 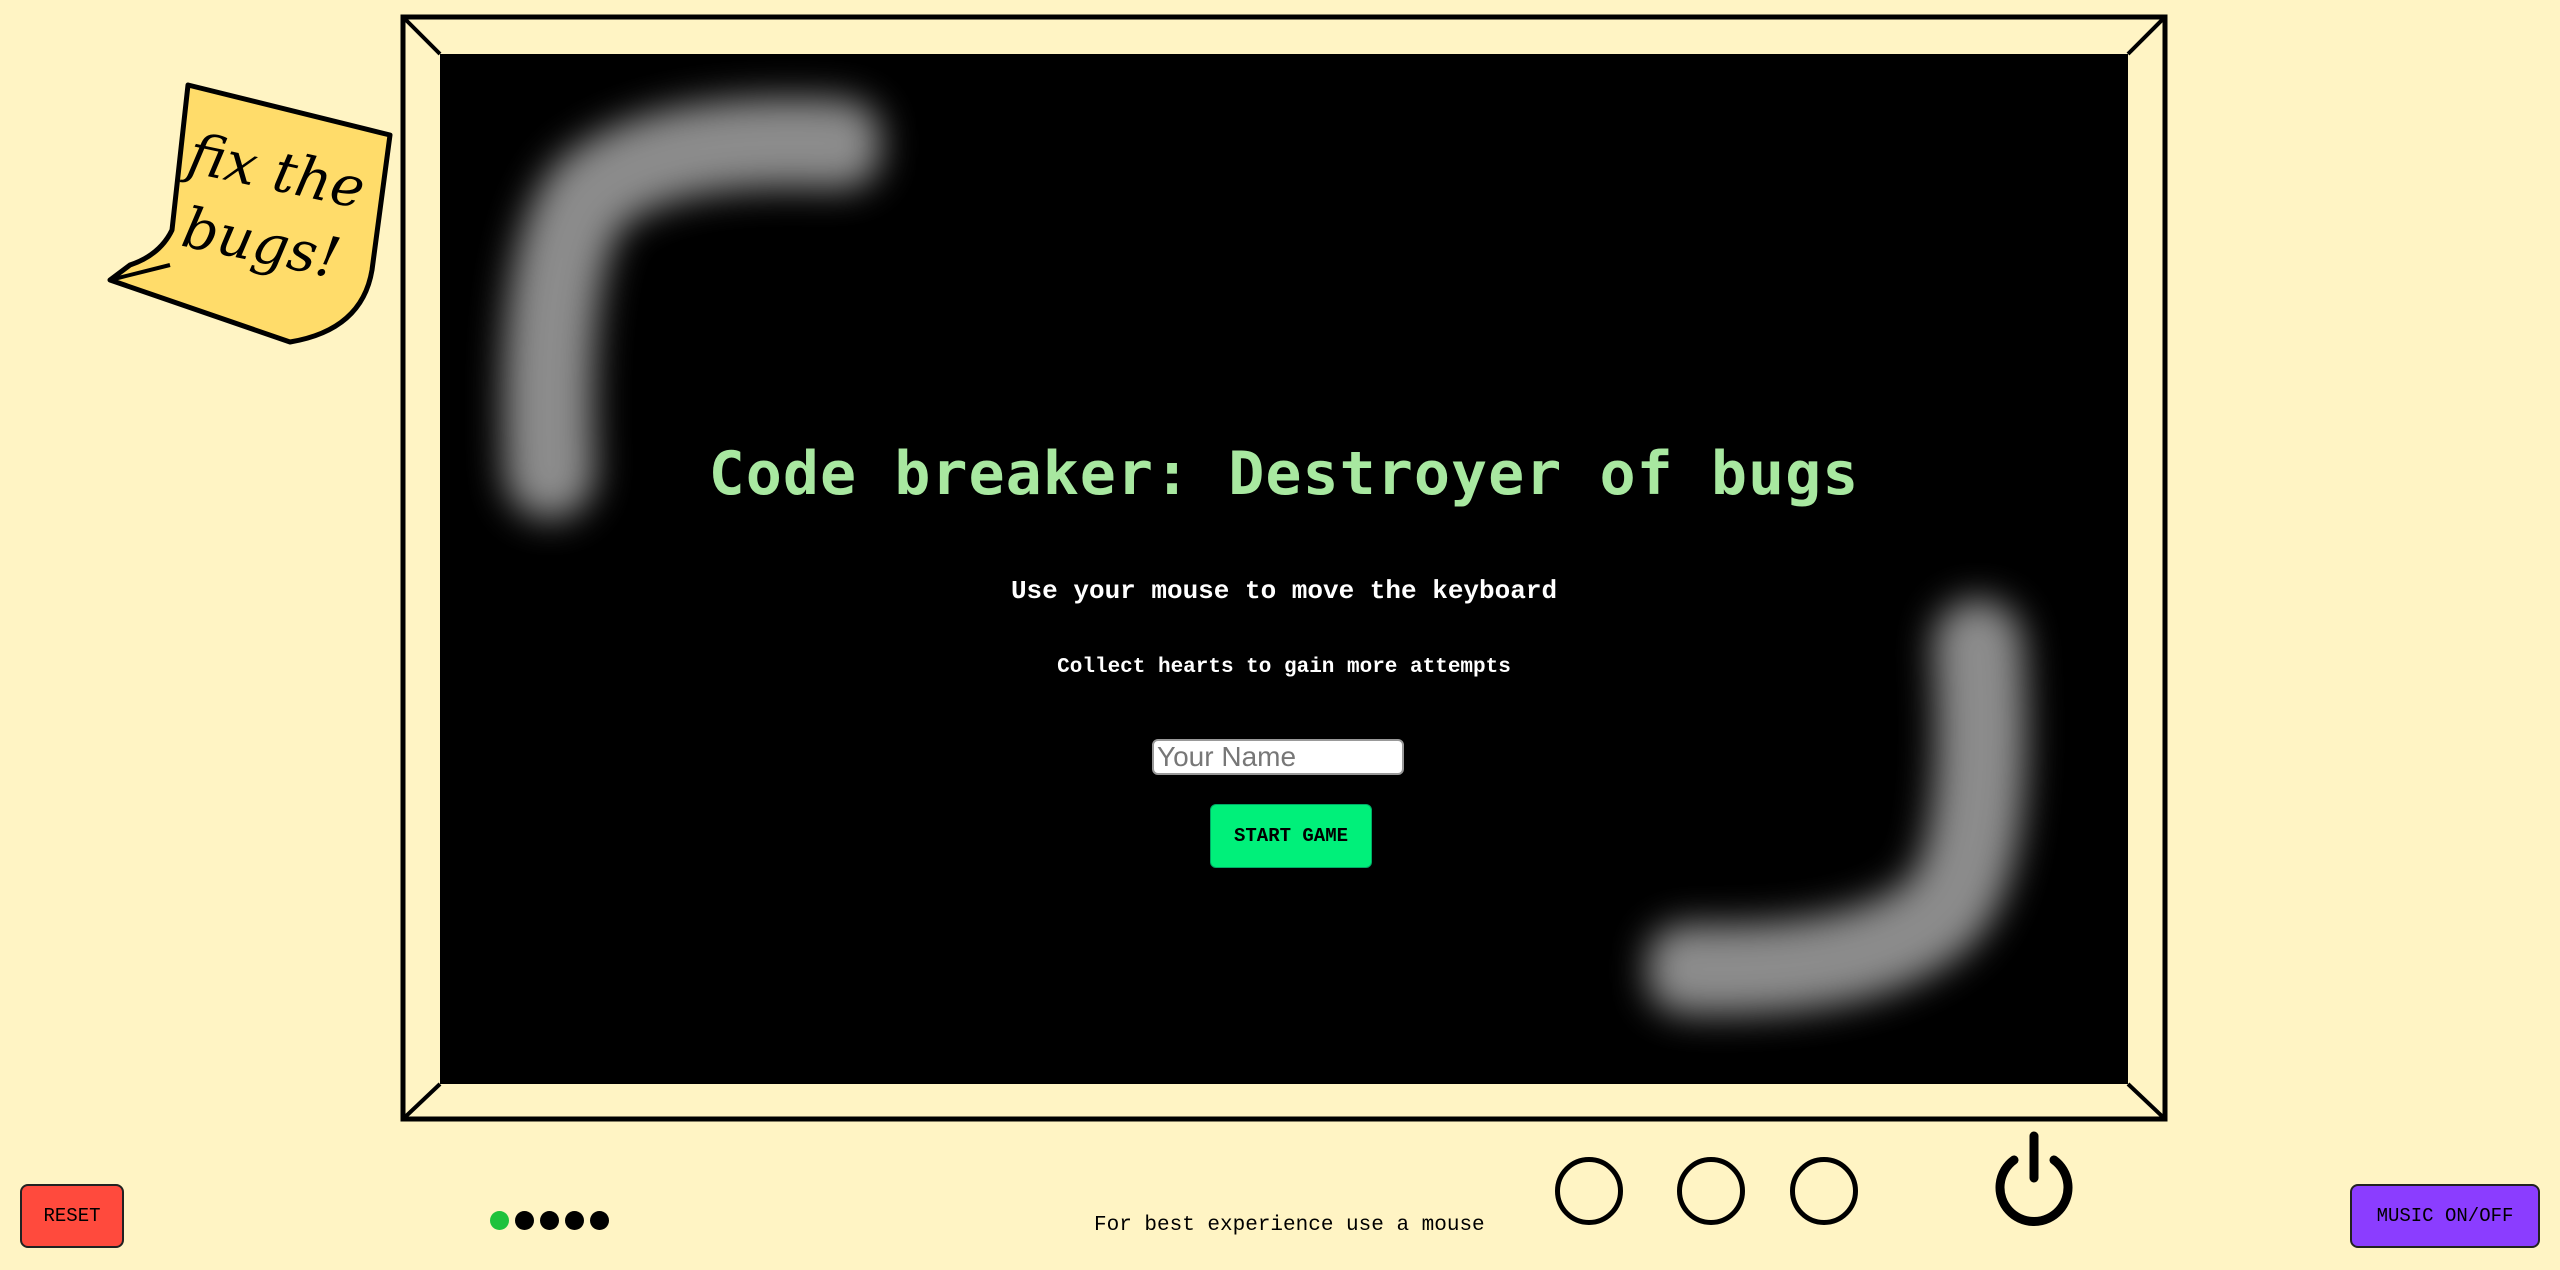 What do you see at coordinates (72, 1216) in the screenshot?
I see `reset-button: RESET` at bounding box center [72, 1216].